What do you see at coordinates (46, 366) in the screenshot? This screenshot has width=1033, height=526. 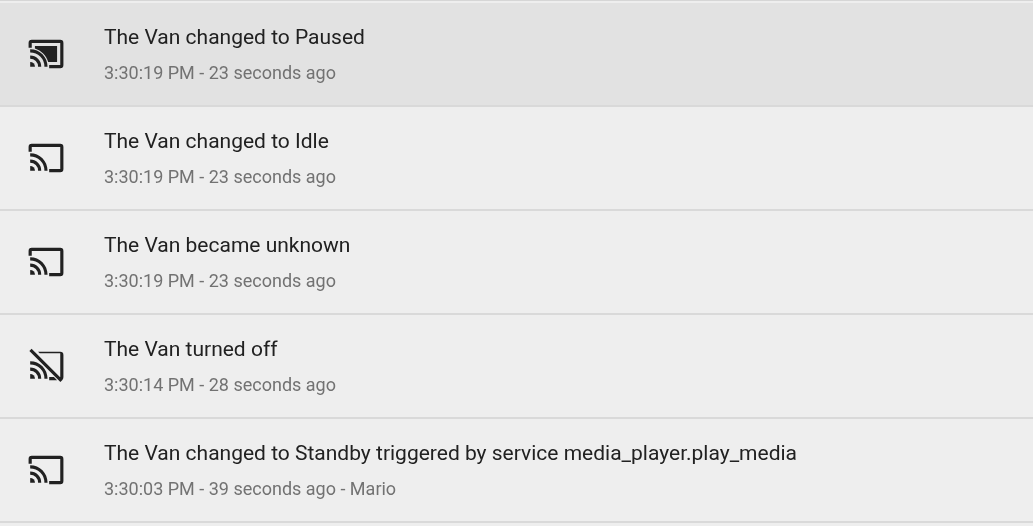 I see `cast-off-icon` at bounding box center [46, 366].